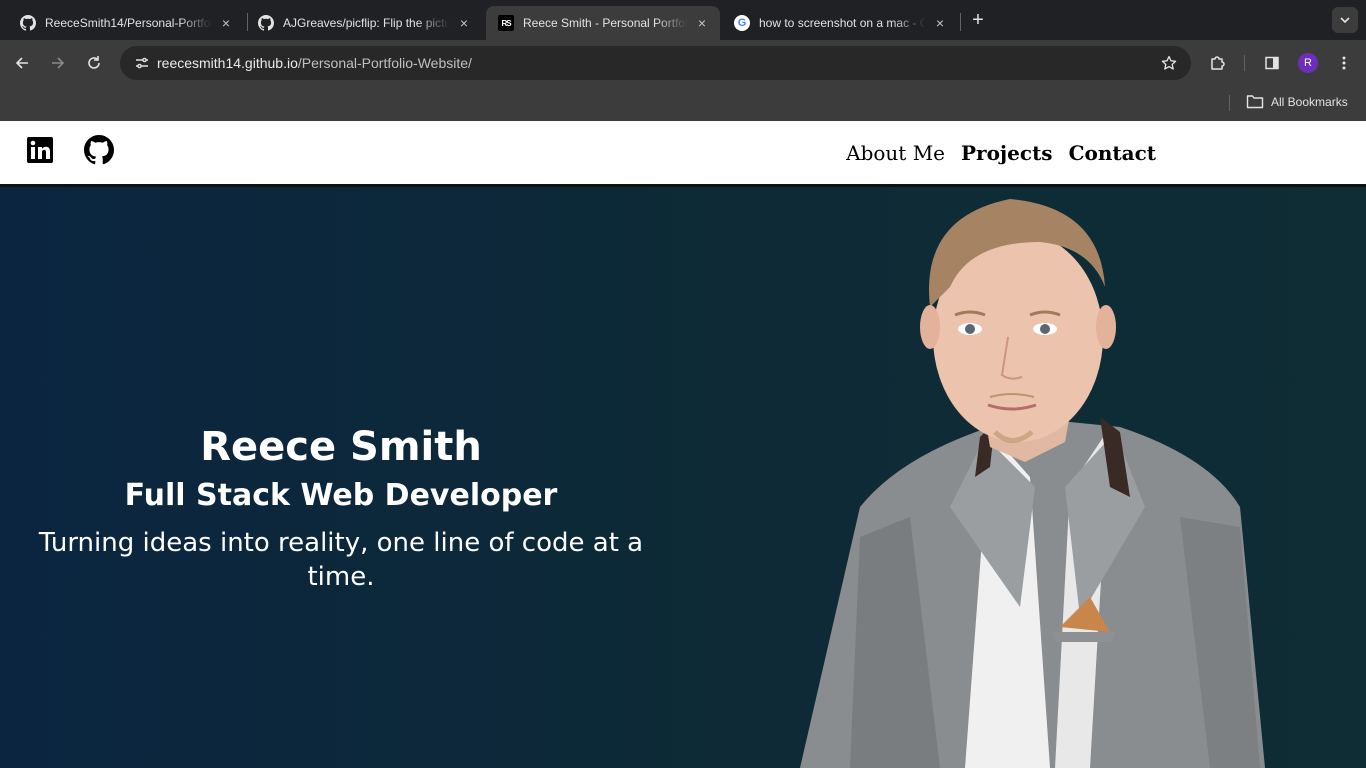 The width and height of the screenshot is (1366, 768). I want to click on reload-button, so click(94, 63).